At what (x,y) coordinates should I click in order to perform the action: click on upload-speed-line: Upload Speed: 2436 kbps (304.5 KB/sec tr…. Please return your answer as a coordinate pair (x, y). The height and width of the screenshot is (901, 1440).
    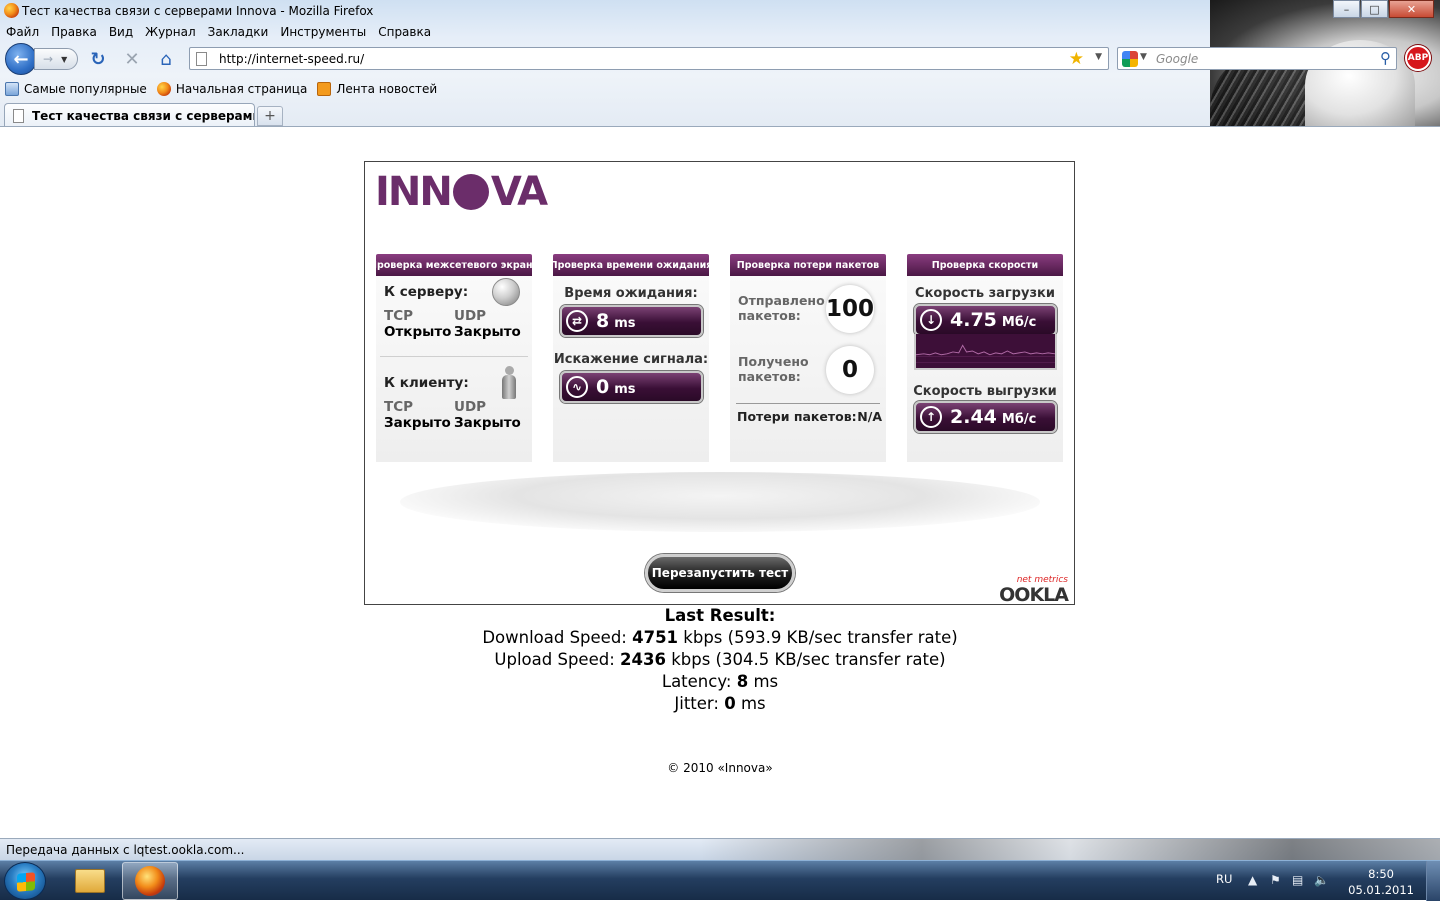
    Looking at the image, I should click on (720, 659).